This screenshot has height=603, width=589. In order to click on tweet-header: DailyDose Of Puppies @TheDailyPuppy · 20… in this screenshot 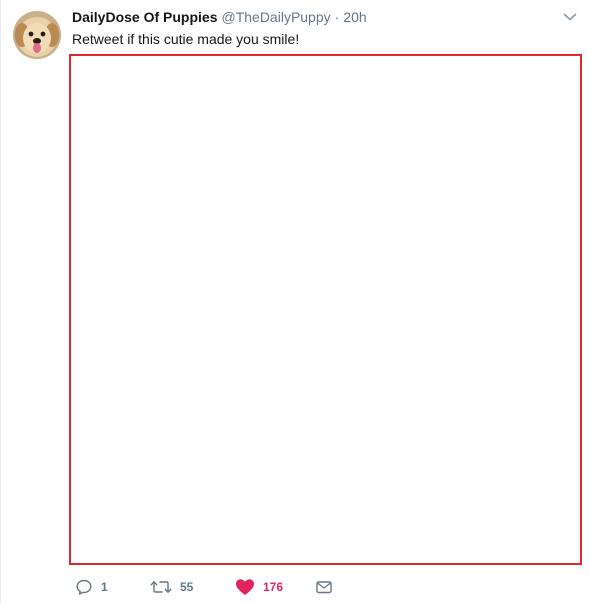, I will do `click(219, 19)`.